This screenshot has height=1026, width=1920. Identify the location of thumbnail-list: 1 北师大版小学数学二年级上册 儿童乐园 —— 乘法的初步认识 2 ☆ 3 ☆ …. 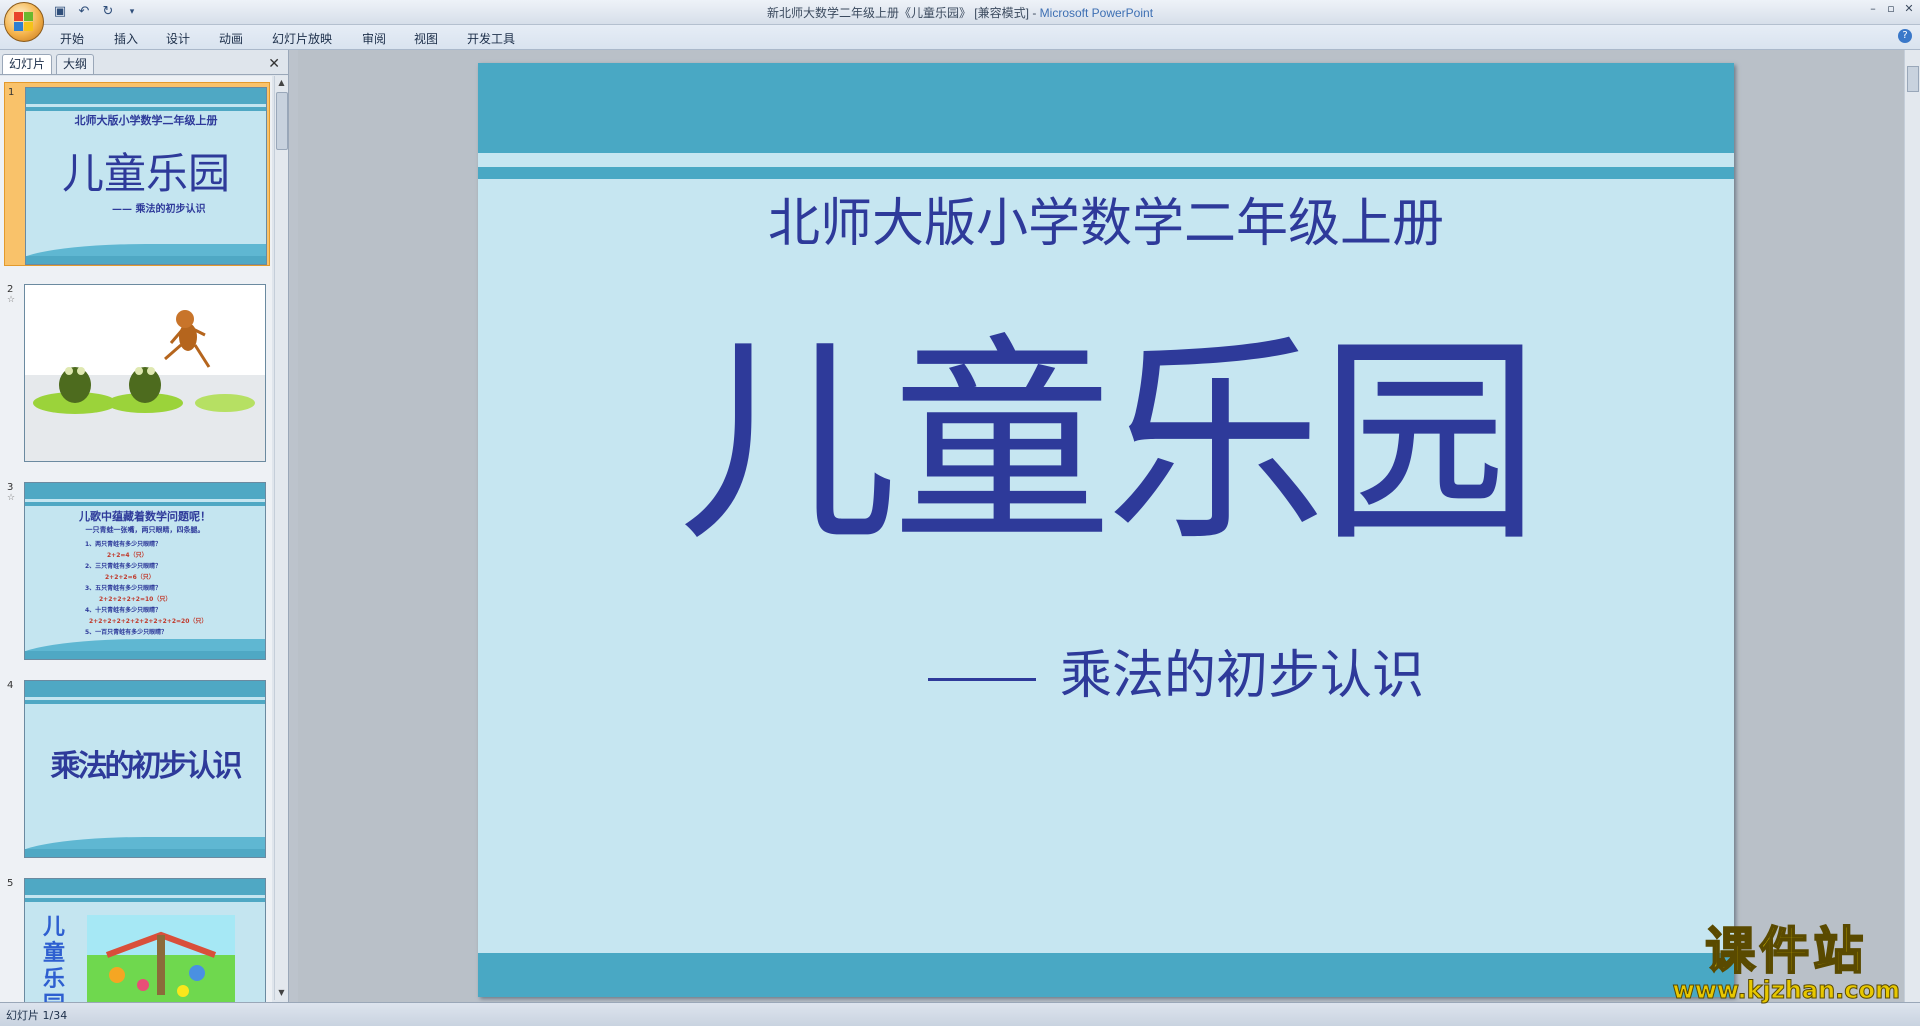
(136, 539).